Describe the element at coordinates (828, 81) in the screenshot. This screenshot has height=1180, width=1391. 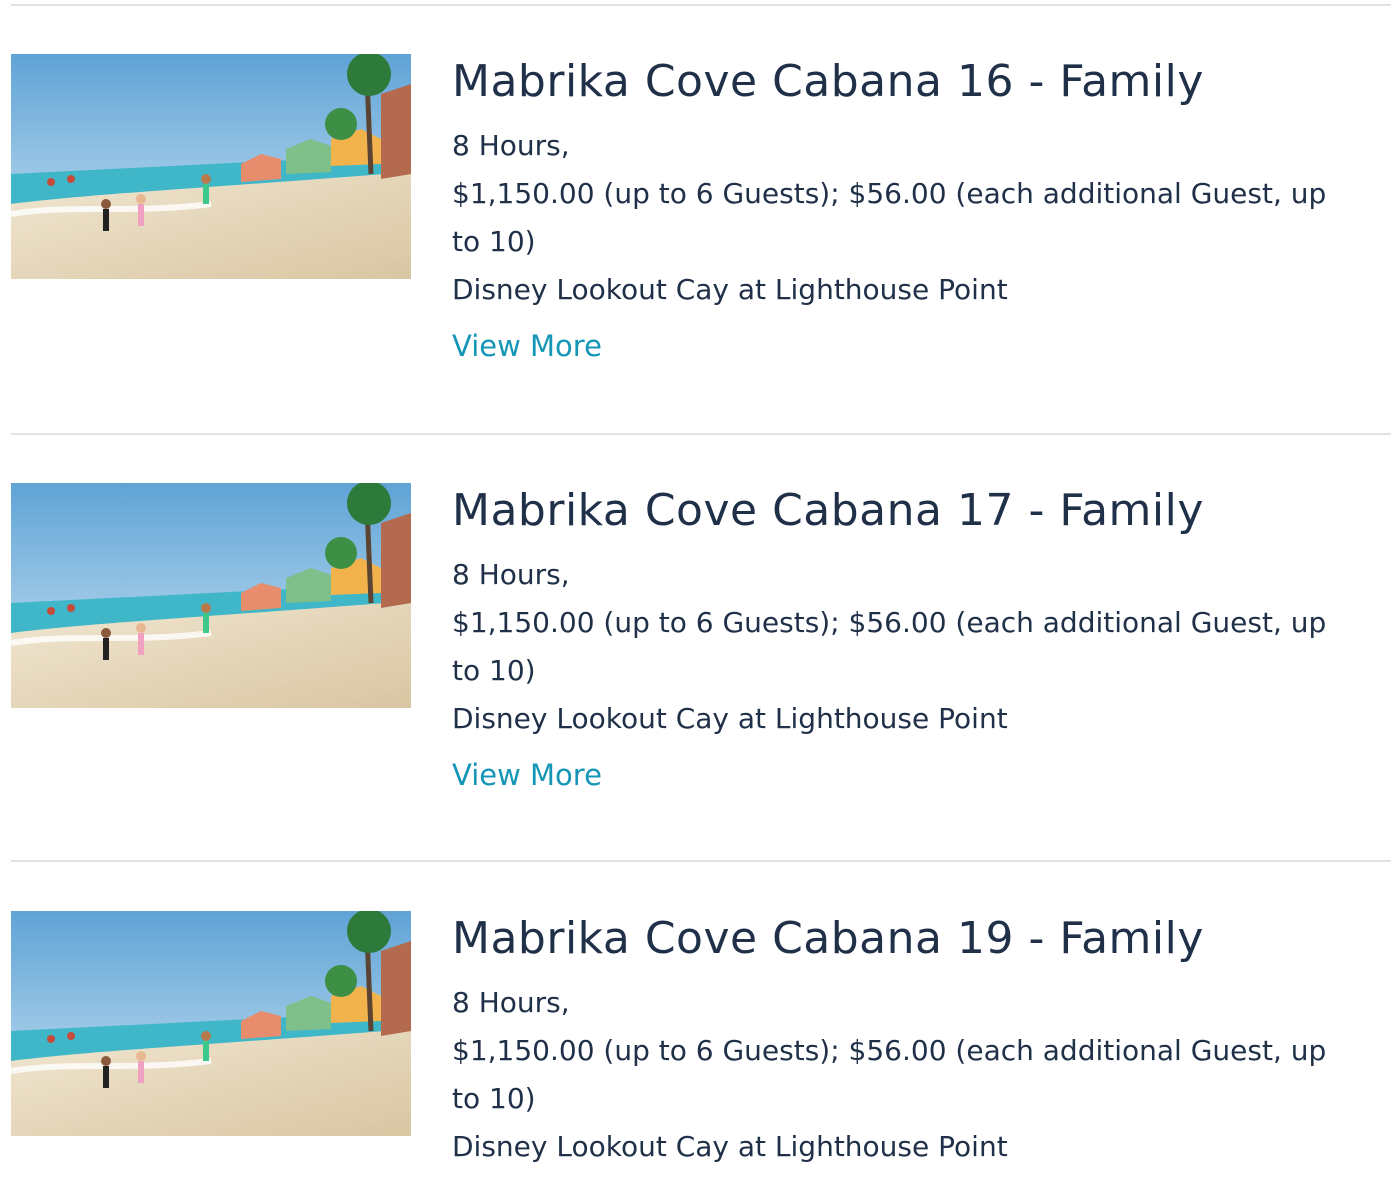
I see `cabana-title: Mabrika Cove Cabana 16 - Family` at that location.